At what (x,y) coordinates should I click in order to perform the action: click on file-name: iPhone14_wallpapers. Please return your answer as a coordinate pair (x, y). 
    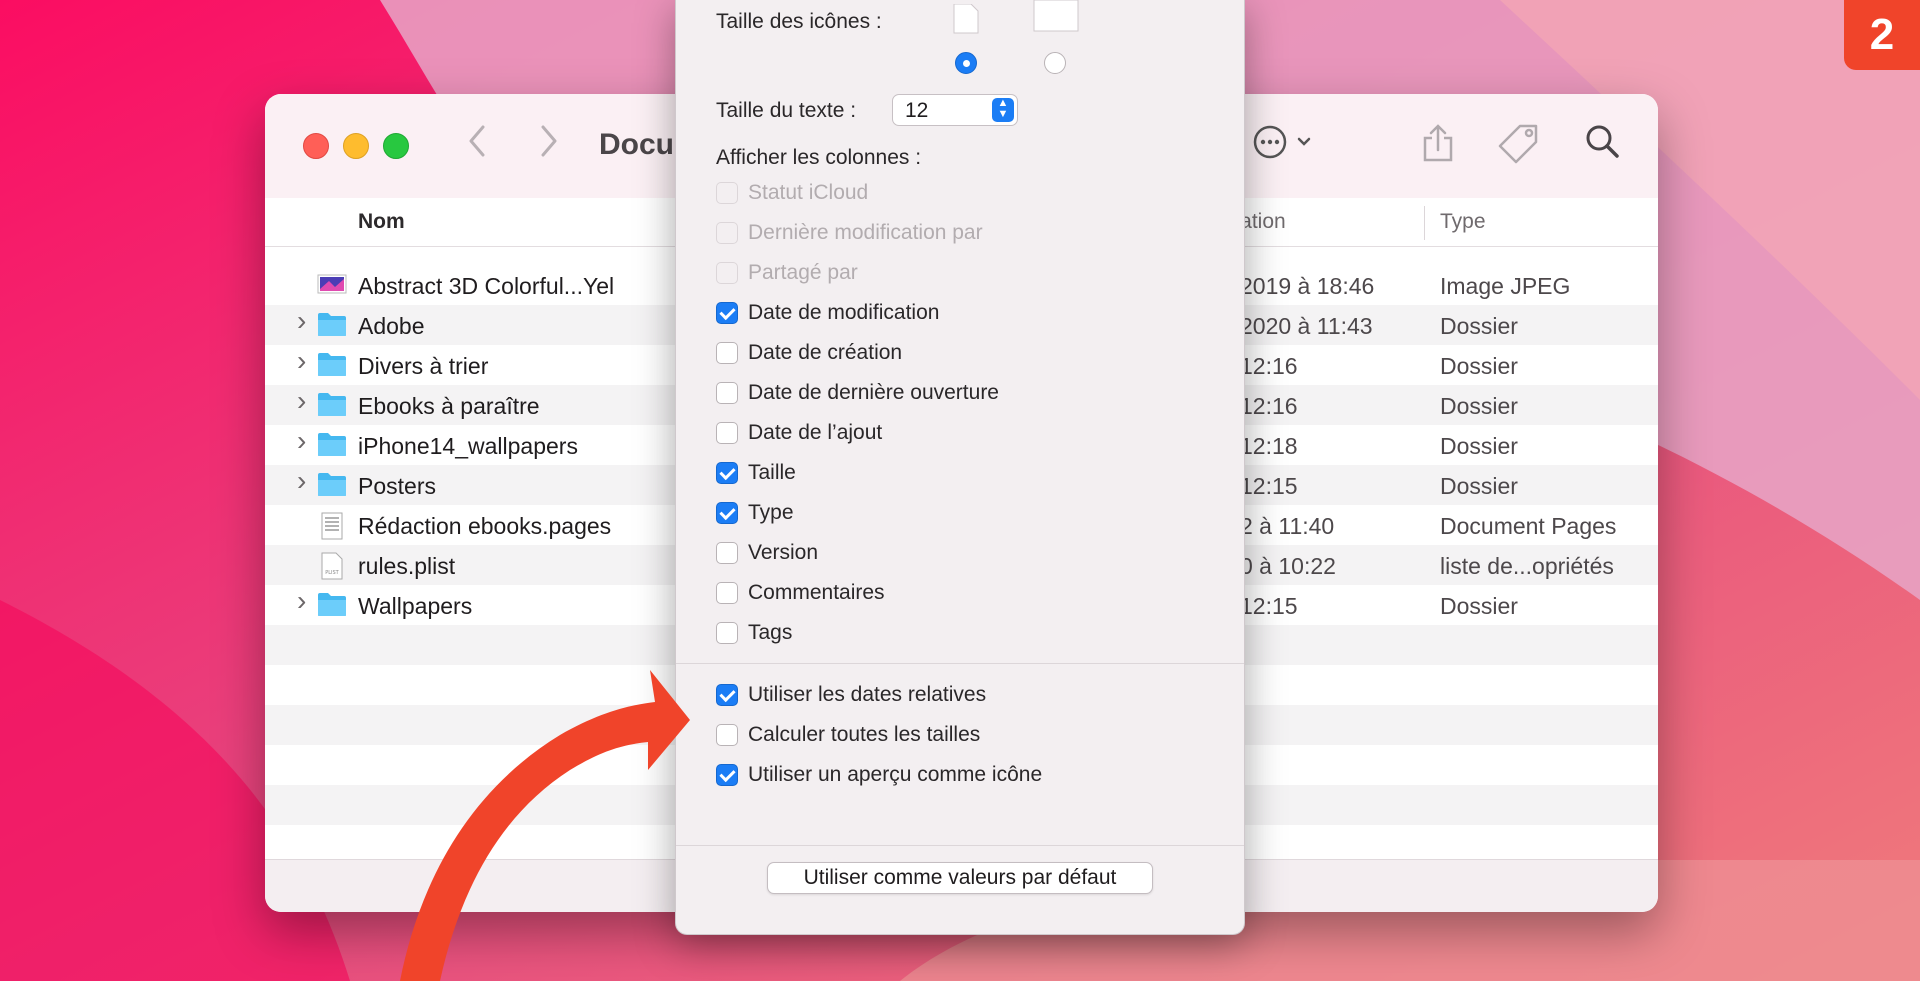
    Looking at the image, I should click on (468, 446).